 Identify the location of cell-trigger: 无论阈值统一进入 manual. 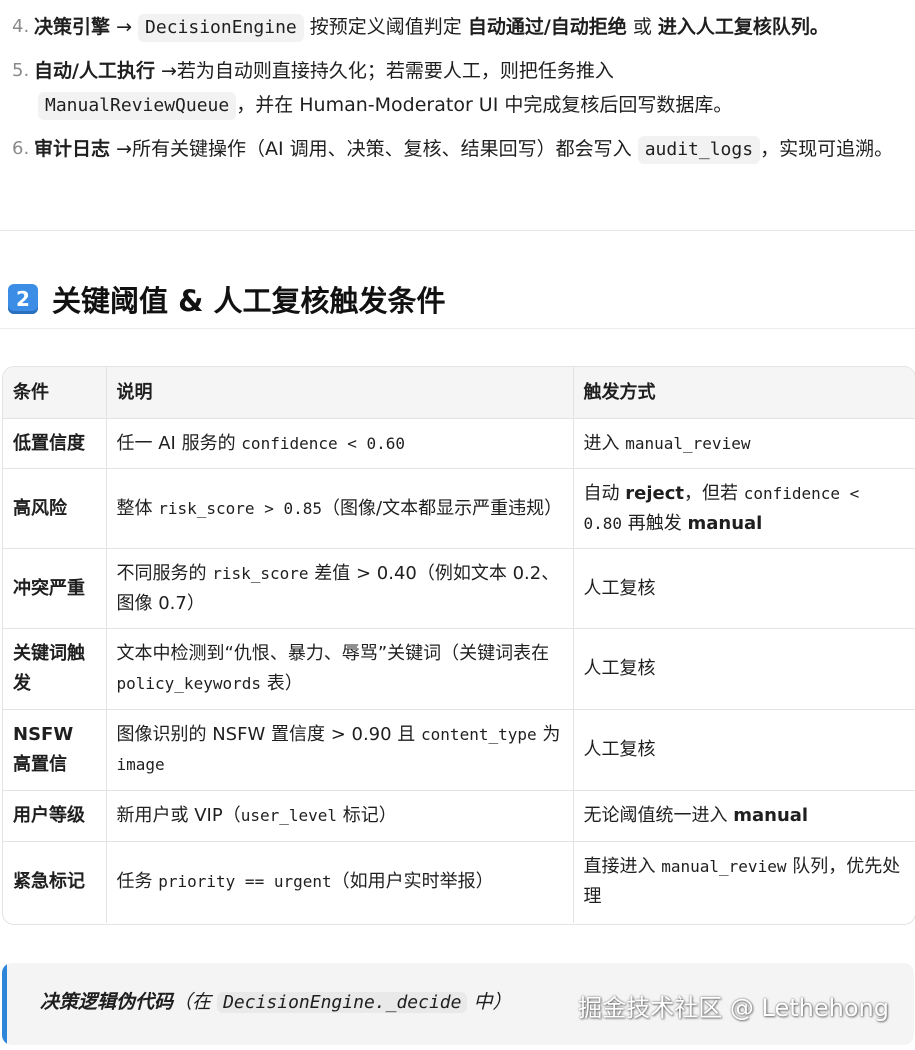
(744, 816).